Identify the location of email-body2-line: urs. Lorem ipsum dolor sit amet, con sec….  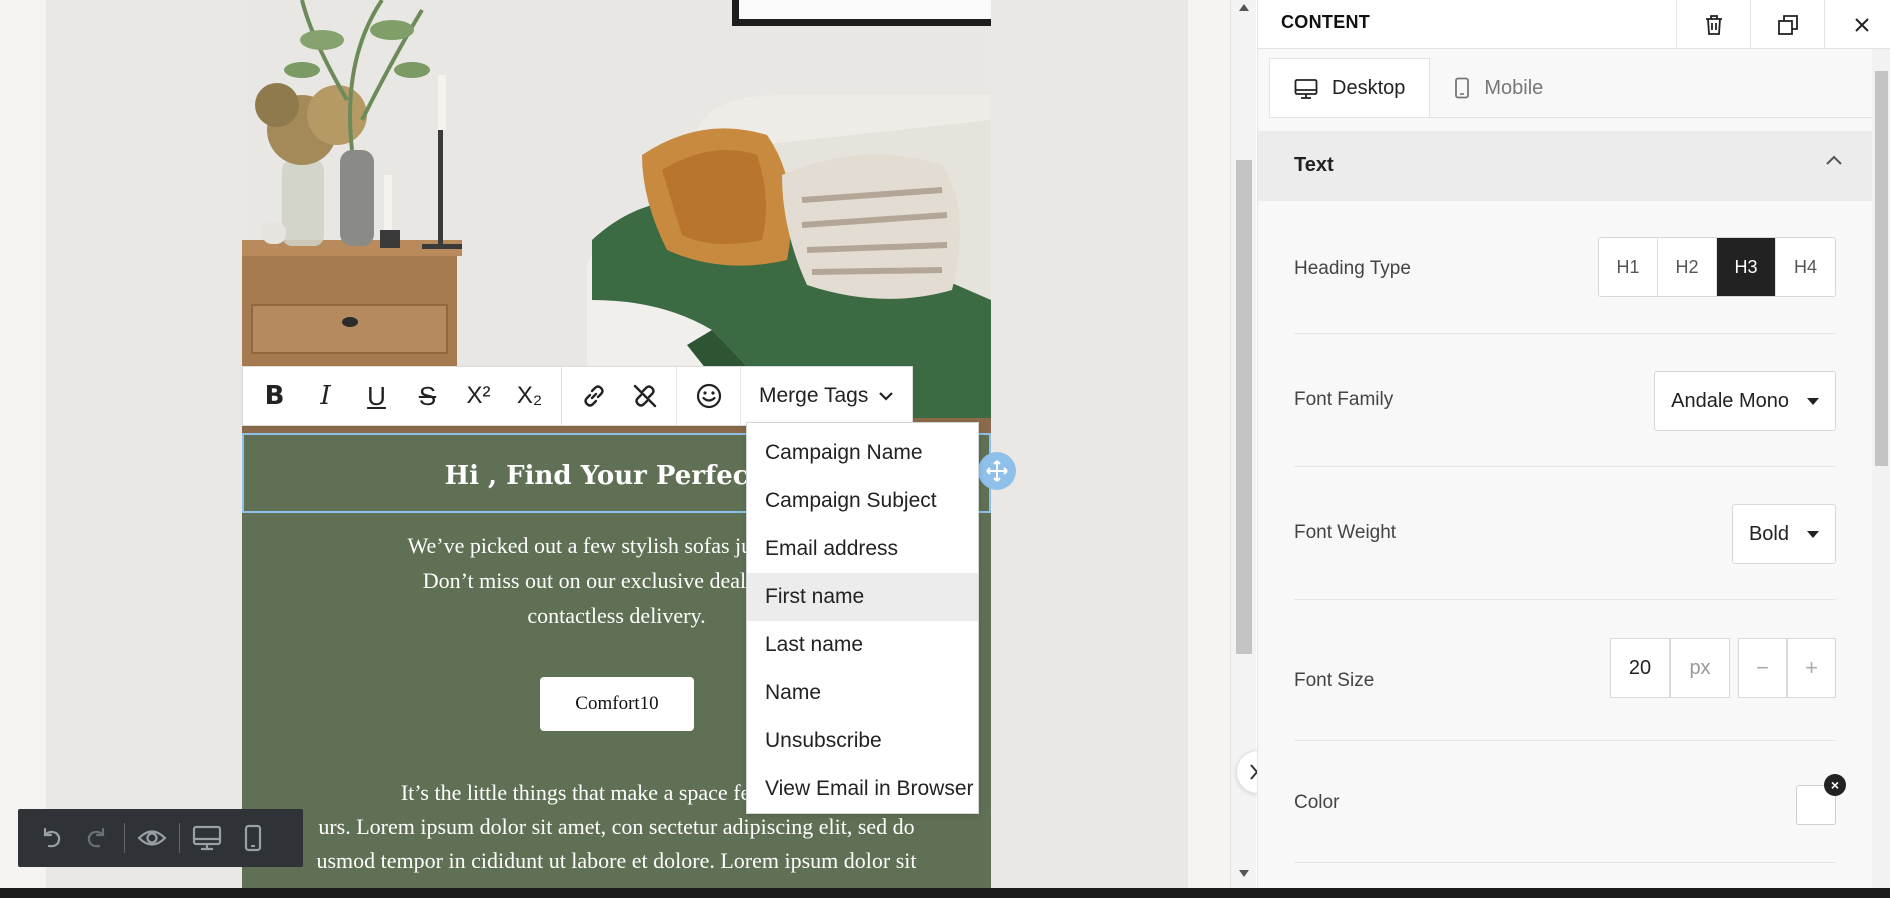
(616, 826).